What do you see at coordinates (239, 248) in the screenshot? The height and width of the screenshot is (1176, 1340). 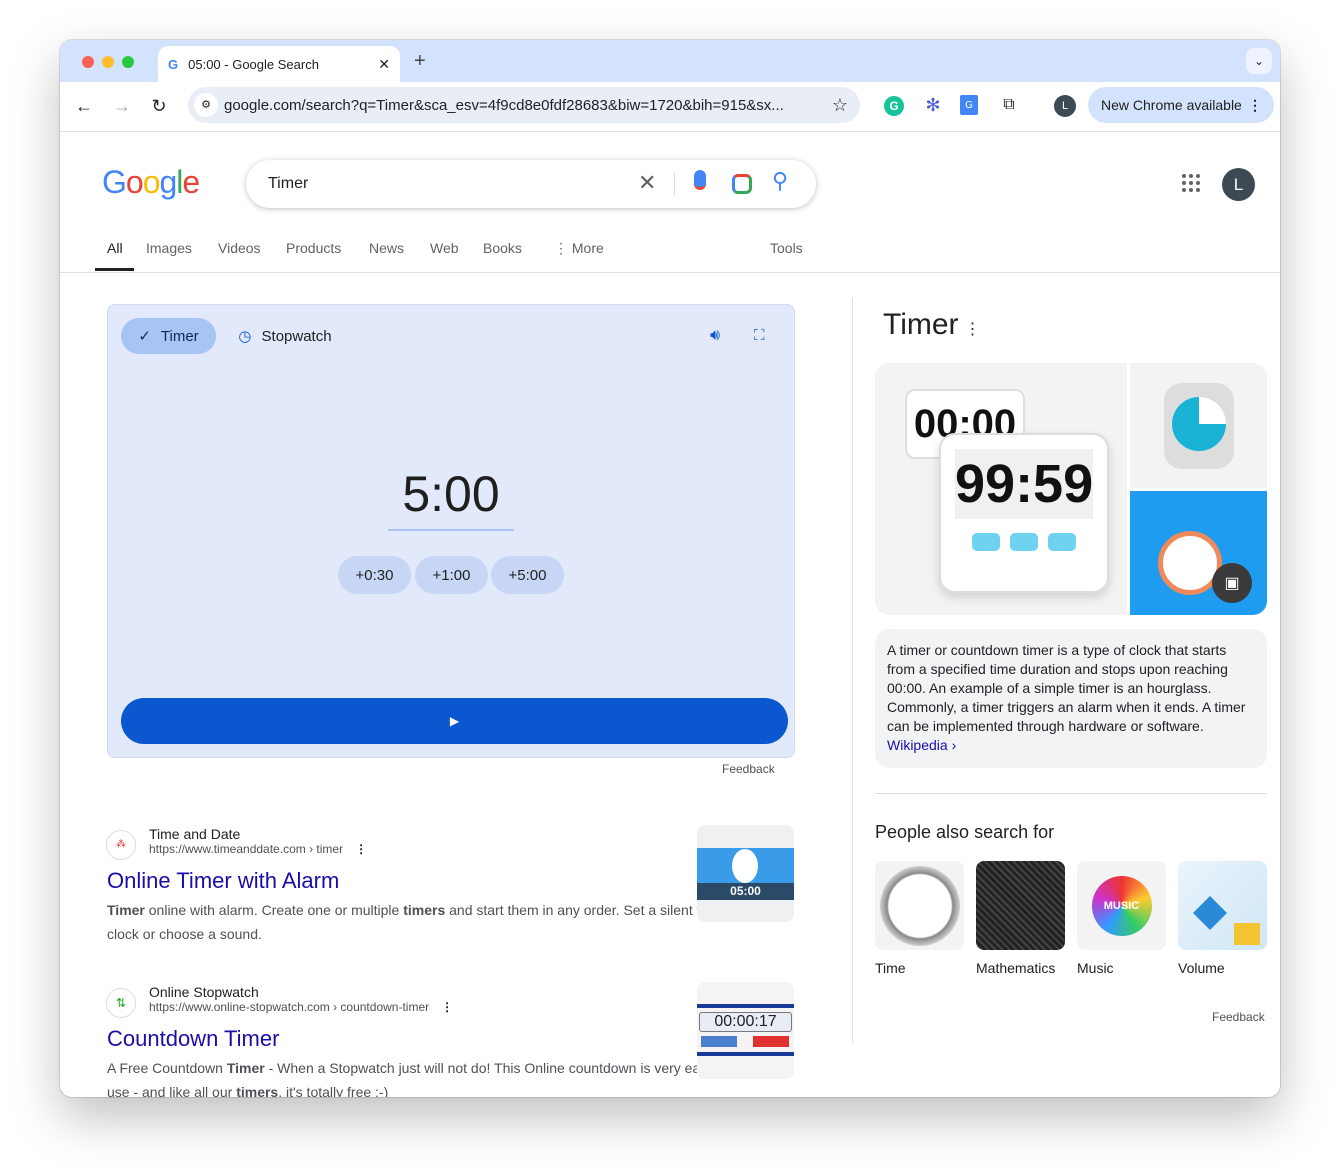 I see `tab-videos: Videos` at bounding box center [239, 248].